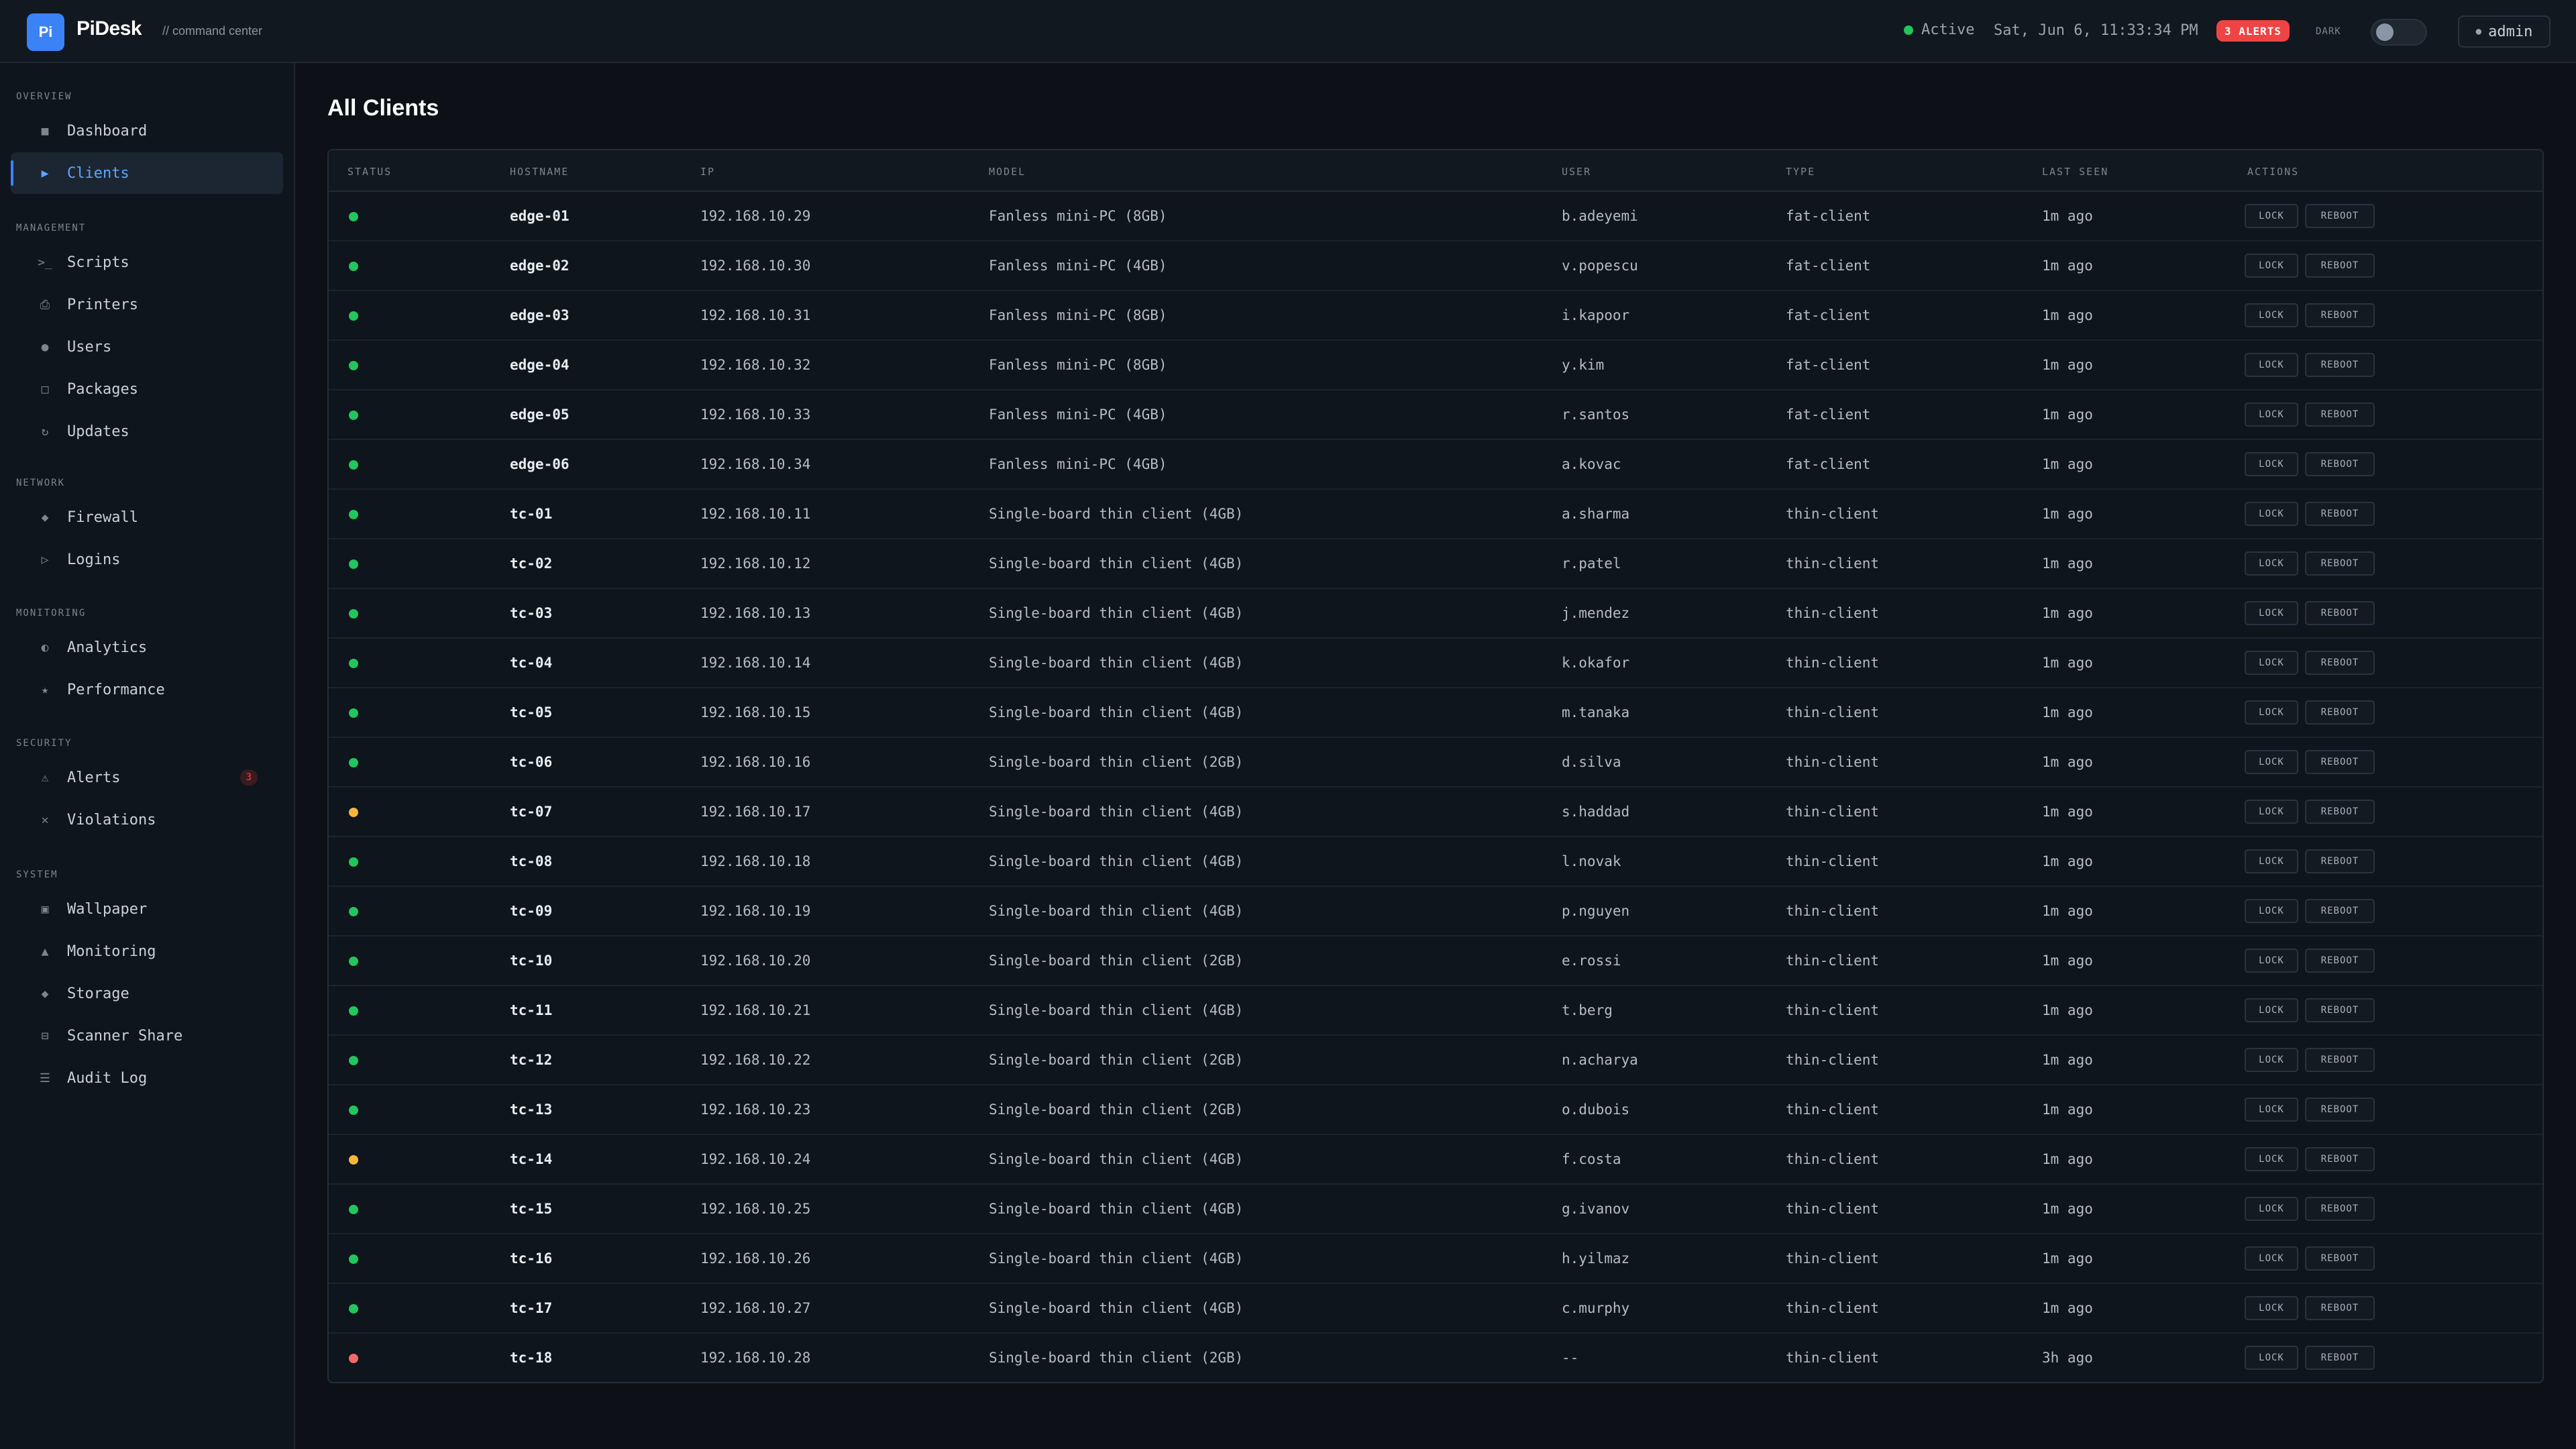  I want to click on sidebar-item-violations: ✕ Violations, so click(147, 820).